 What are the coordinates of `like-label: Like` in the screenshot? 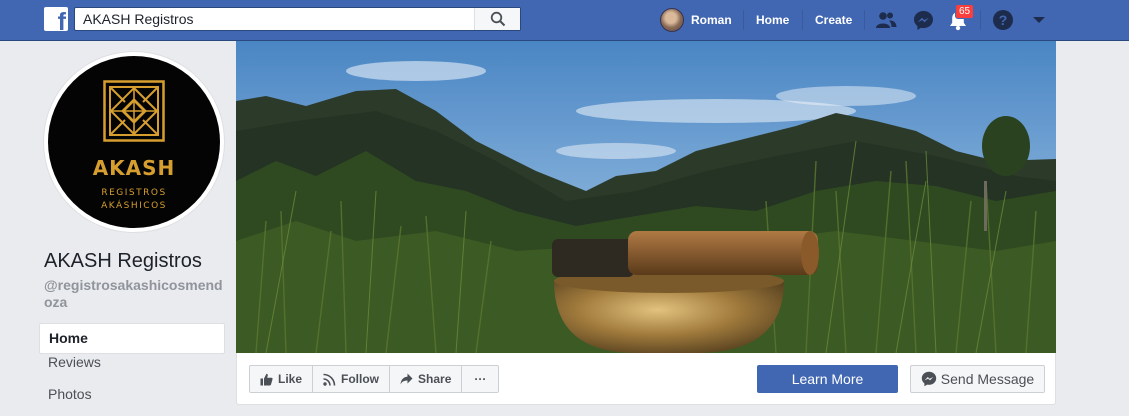 It's located at (290, 379).